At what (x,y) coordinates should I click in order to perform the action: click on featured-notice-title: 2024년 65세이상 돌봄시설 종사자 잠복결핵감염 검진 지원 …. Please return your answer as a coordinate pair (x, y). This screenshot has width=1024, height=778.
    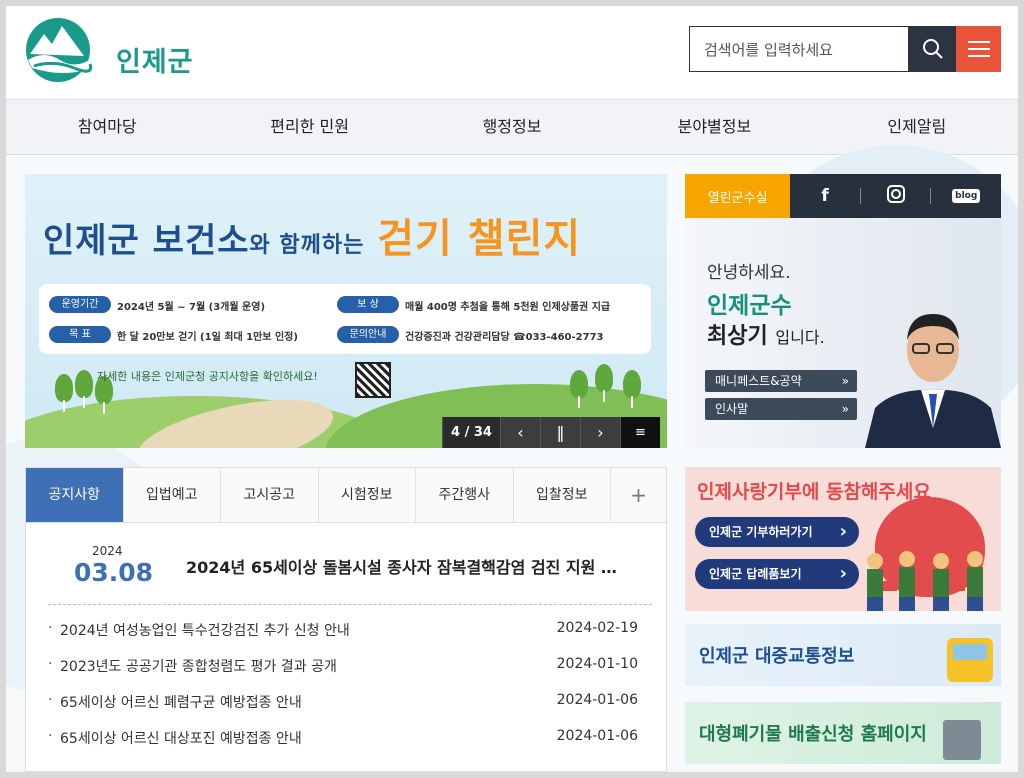
    Looking at the image, I should click on (411, 566).